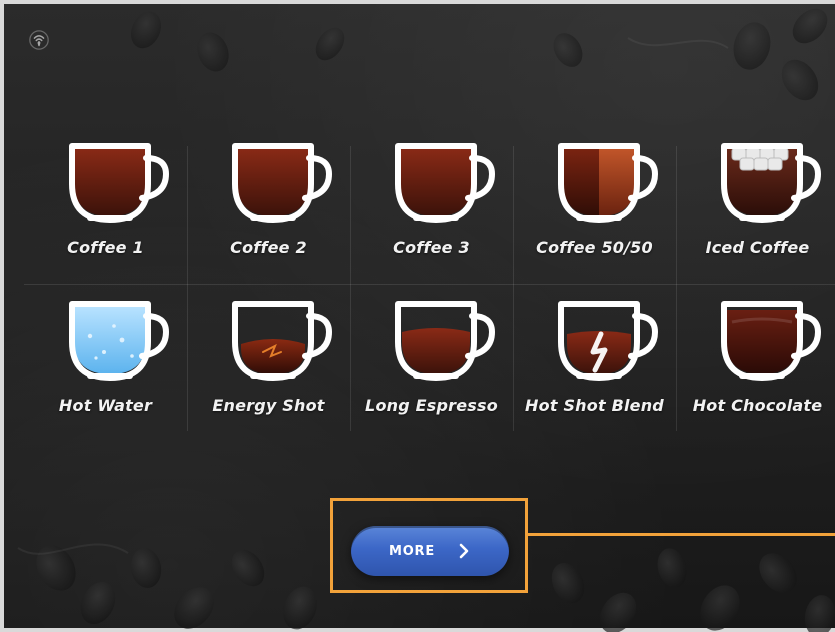 Image resolution: width=835 pixels, height=632 pixels. Describe the element at coordinates (282, 341) in the screenshot. I see `energy-shot-cup-icon` at that location.